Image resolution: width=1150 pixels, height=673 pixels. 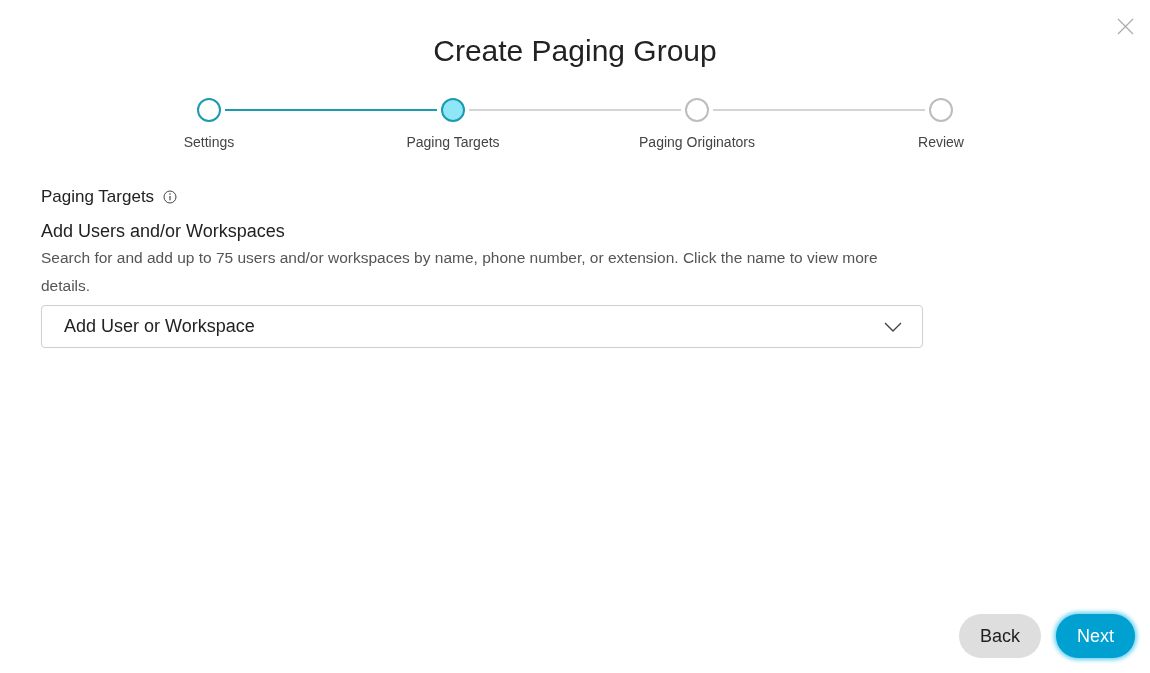 What do you see at coordinates (163, 231) in the screenshot?
I see `section-heading: Add Users and/or Workspaces` at bounding box center [163, 231].